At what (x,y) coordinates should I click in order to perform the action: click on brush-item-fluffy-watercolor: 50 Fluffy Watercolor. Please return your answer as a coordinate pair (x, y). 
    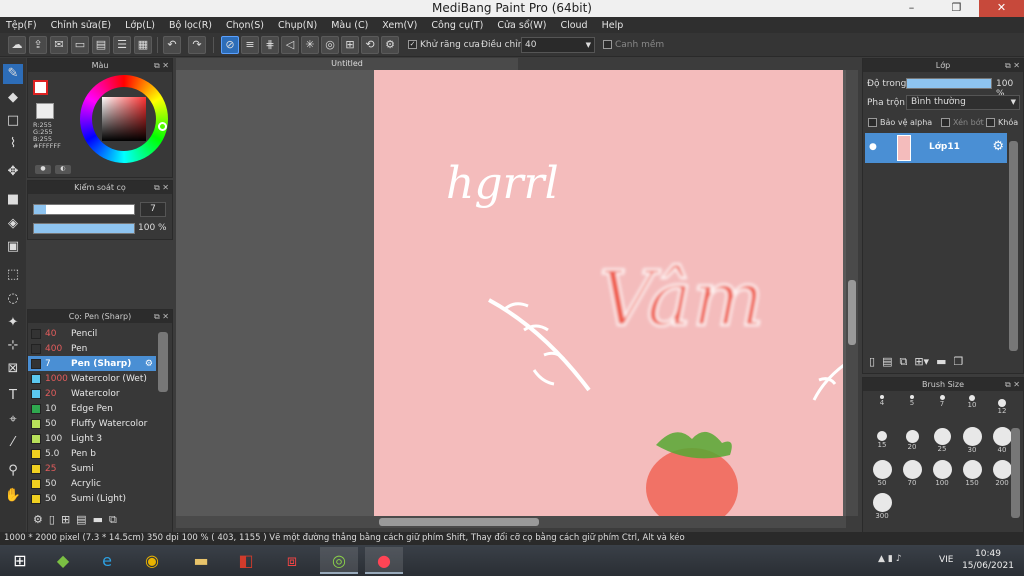
    Looking at the image, I should click on (92, 423).